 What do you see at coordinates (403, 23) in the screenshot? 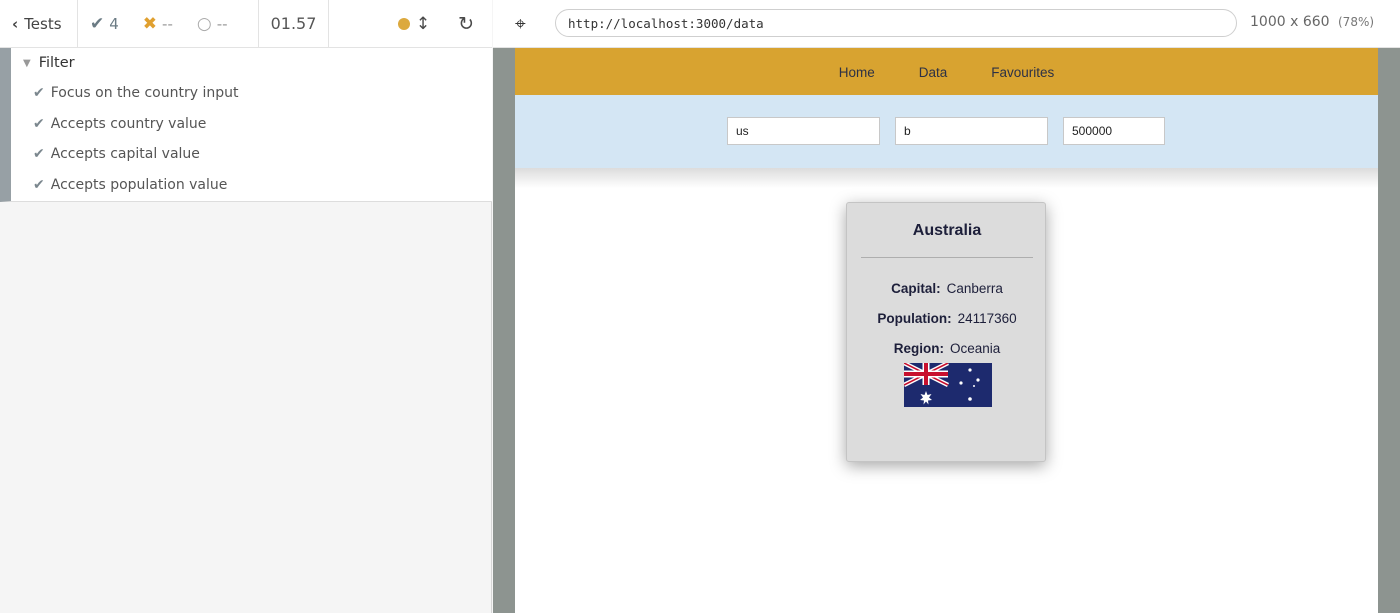
I see `running-dot-icon` at bounding box center [403, 23].